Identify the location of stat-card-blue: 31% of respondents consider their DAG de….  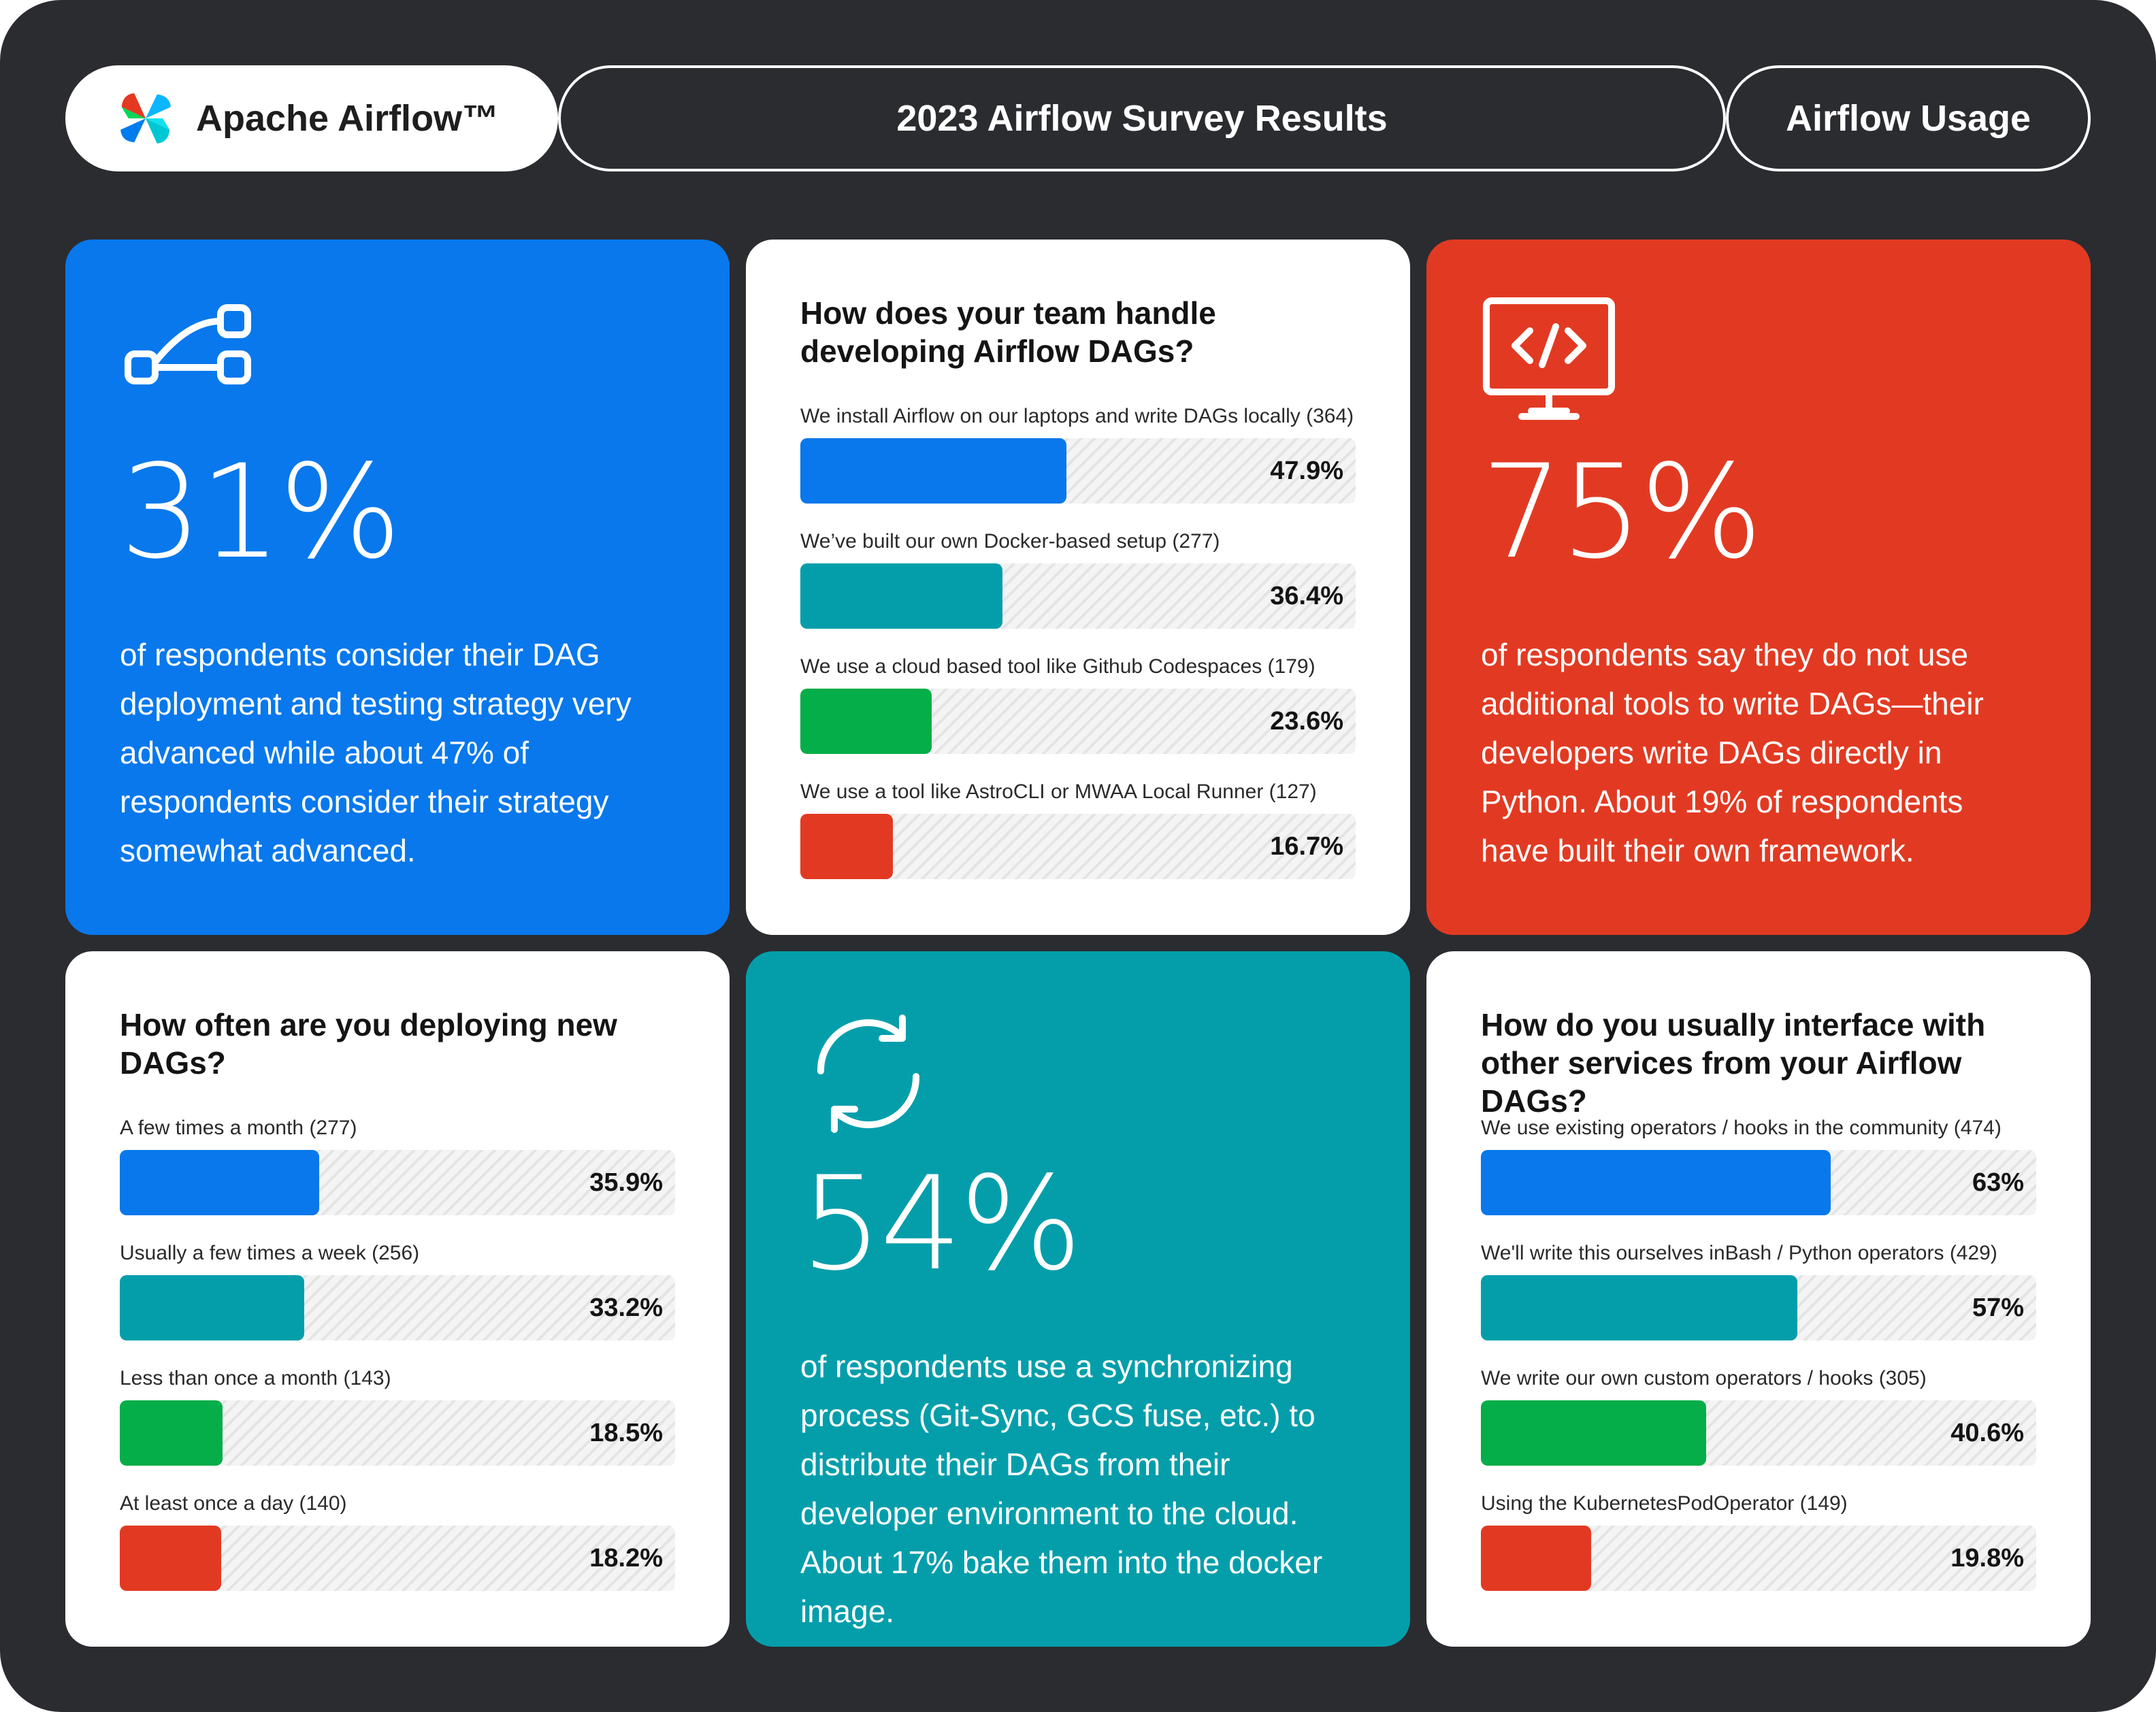
(397, 587).